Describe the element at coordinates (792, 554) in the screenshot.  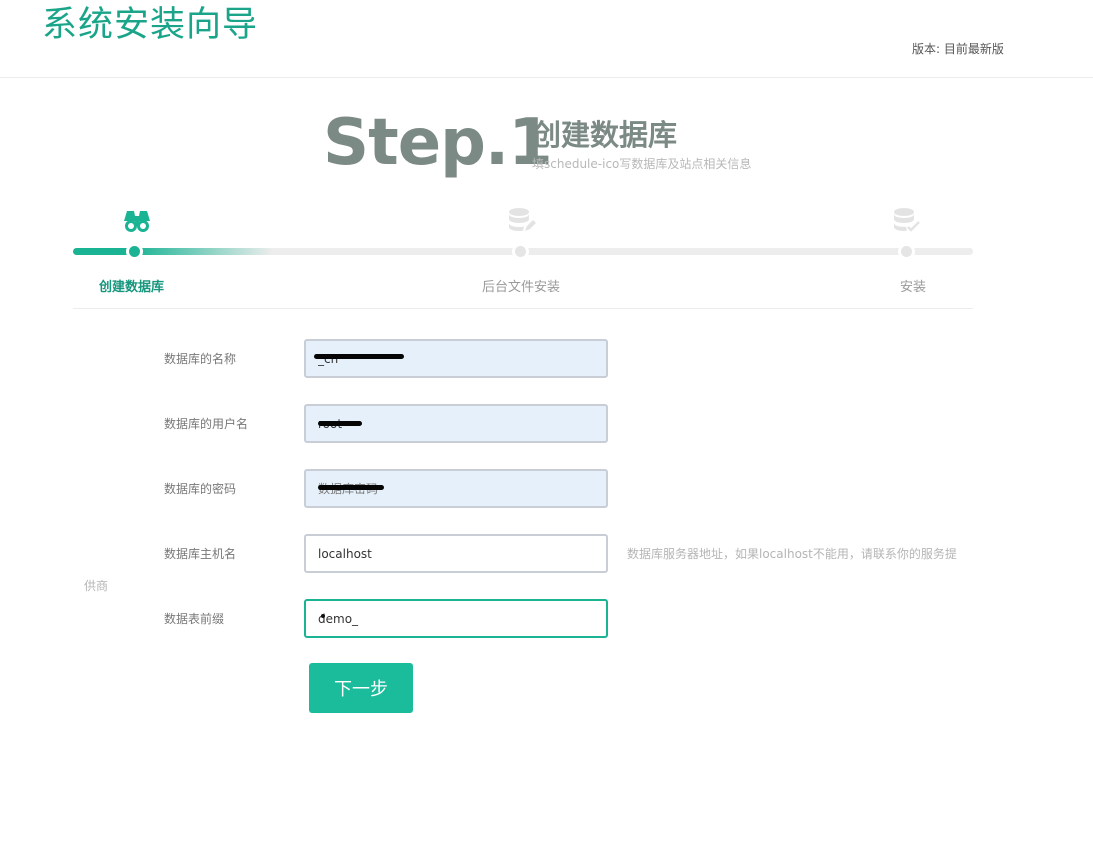
I see `db-host-hint: 数据库服务器地址，如果localhost不能用，请联系你的服务提` at that location.